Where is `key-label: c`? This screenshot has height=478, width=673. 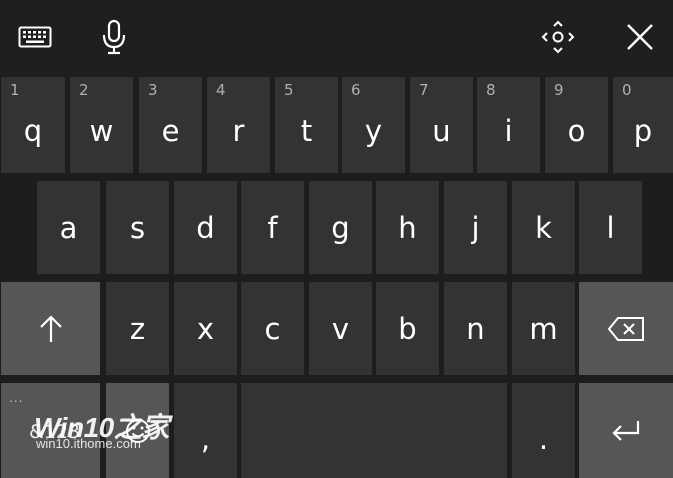 key-label: c is located at coordinates (272, 328).